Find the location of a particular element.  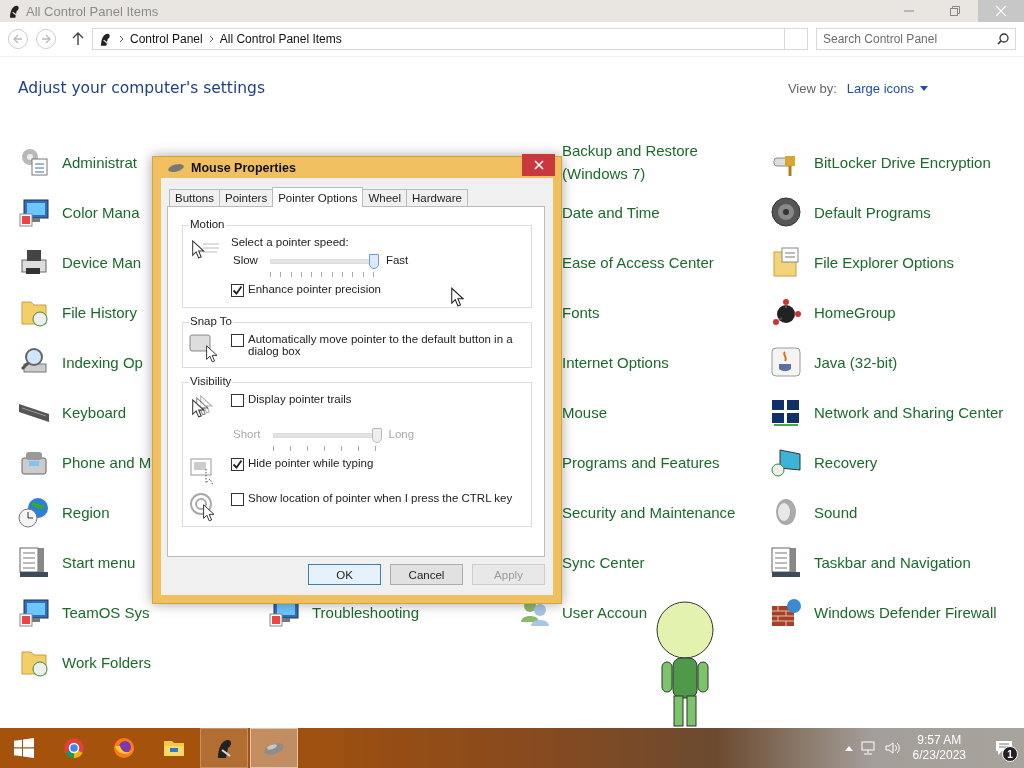

slider-label: Select a pointer speed: is located at coordinates (290, 242).